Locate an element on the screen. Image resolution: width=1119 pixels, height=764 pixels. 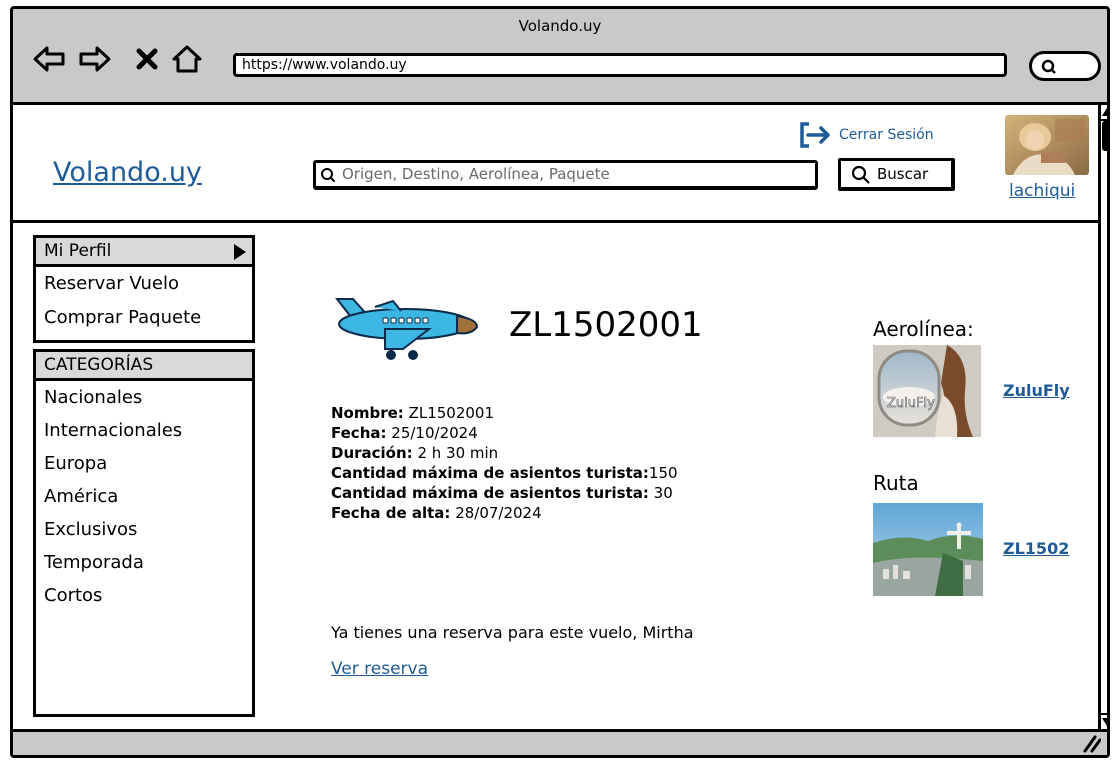
category-internacionales: Internacionales is located at coordinates (144, 430).